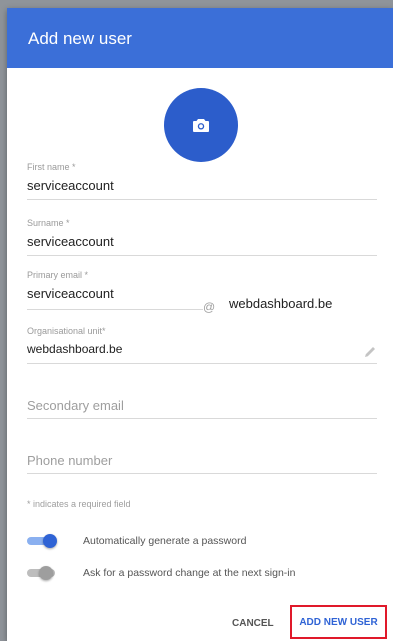 The image size is (393, 641). I want to click on password-change-toggle, so click(42, 573).